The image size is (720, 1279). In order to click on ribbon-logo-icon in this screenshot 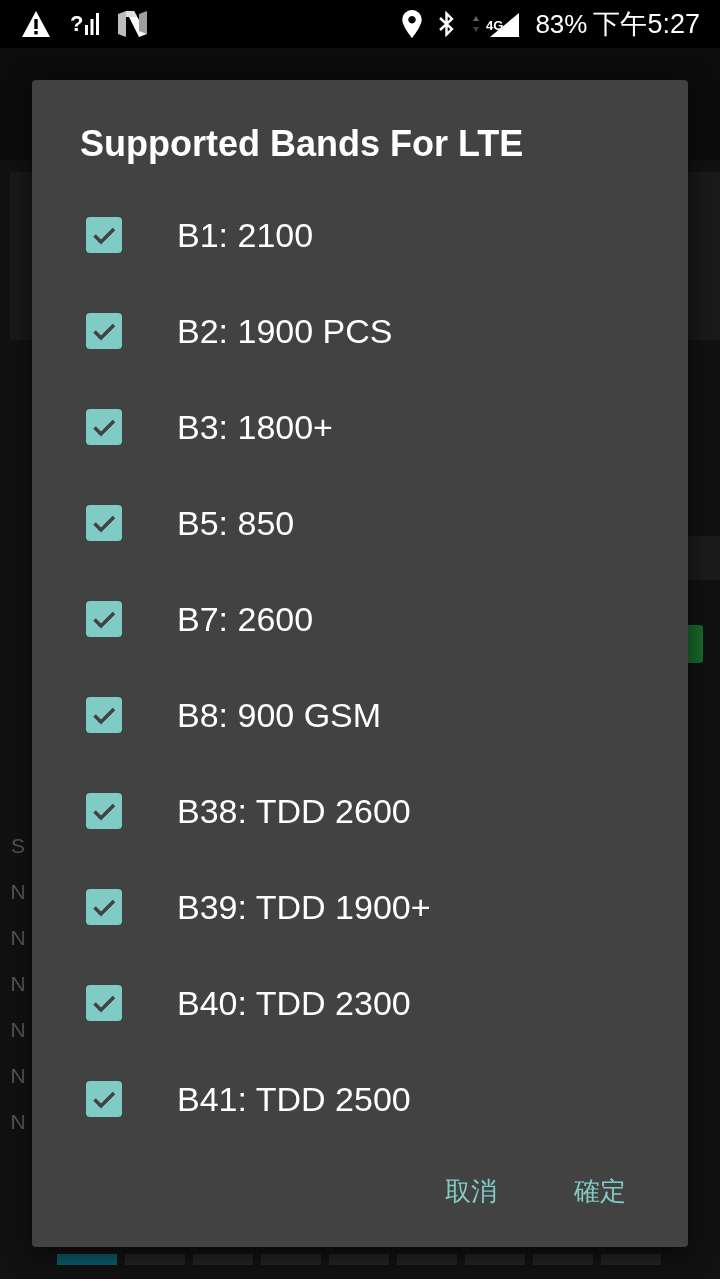, I will do `click(133, 24)`.